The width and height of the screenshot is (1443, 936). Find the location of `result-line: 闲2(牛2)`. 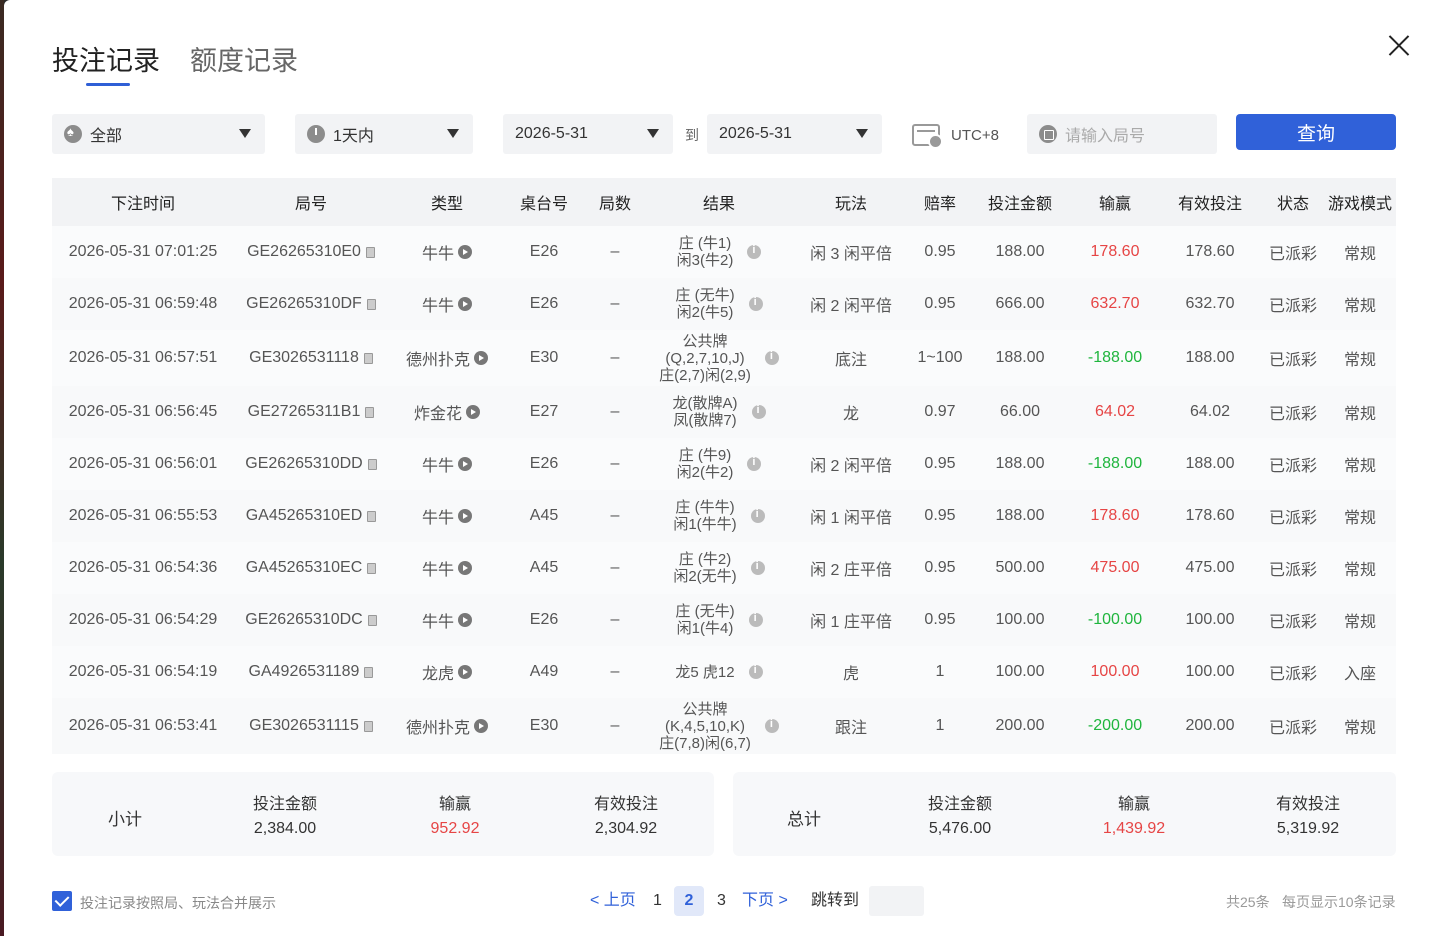

result-line: 闲2(牛2) is located at coordinates (705, 472).